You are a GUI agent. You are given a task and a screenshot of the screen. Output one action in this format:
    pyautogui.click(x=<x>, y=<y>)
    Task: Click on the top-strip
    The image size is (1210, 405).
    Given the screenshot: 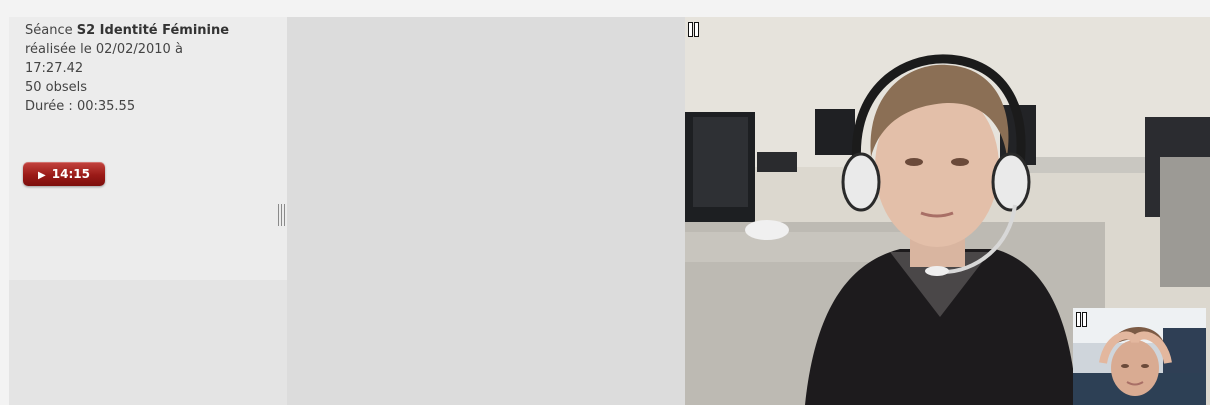 What is the action you would take?
    pyautogui.click(x=605, y=8)
    